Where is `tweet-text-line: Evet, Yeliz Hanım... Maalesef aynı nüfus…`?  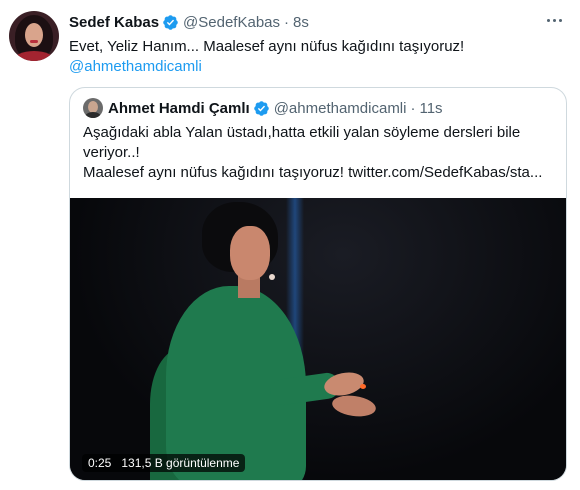
tweet-text-line: Evet, Yeliz Hanım... Maalesef aynı nüfus… is located at coordinates (267, 46).